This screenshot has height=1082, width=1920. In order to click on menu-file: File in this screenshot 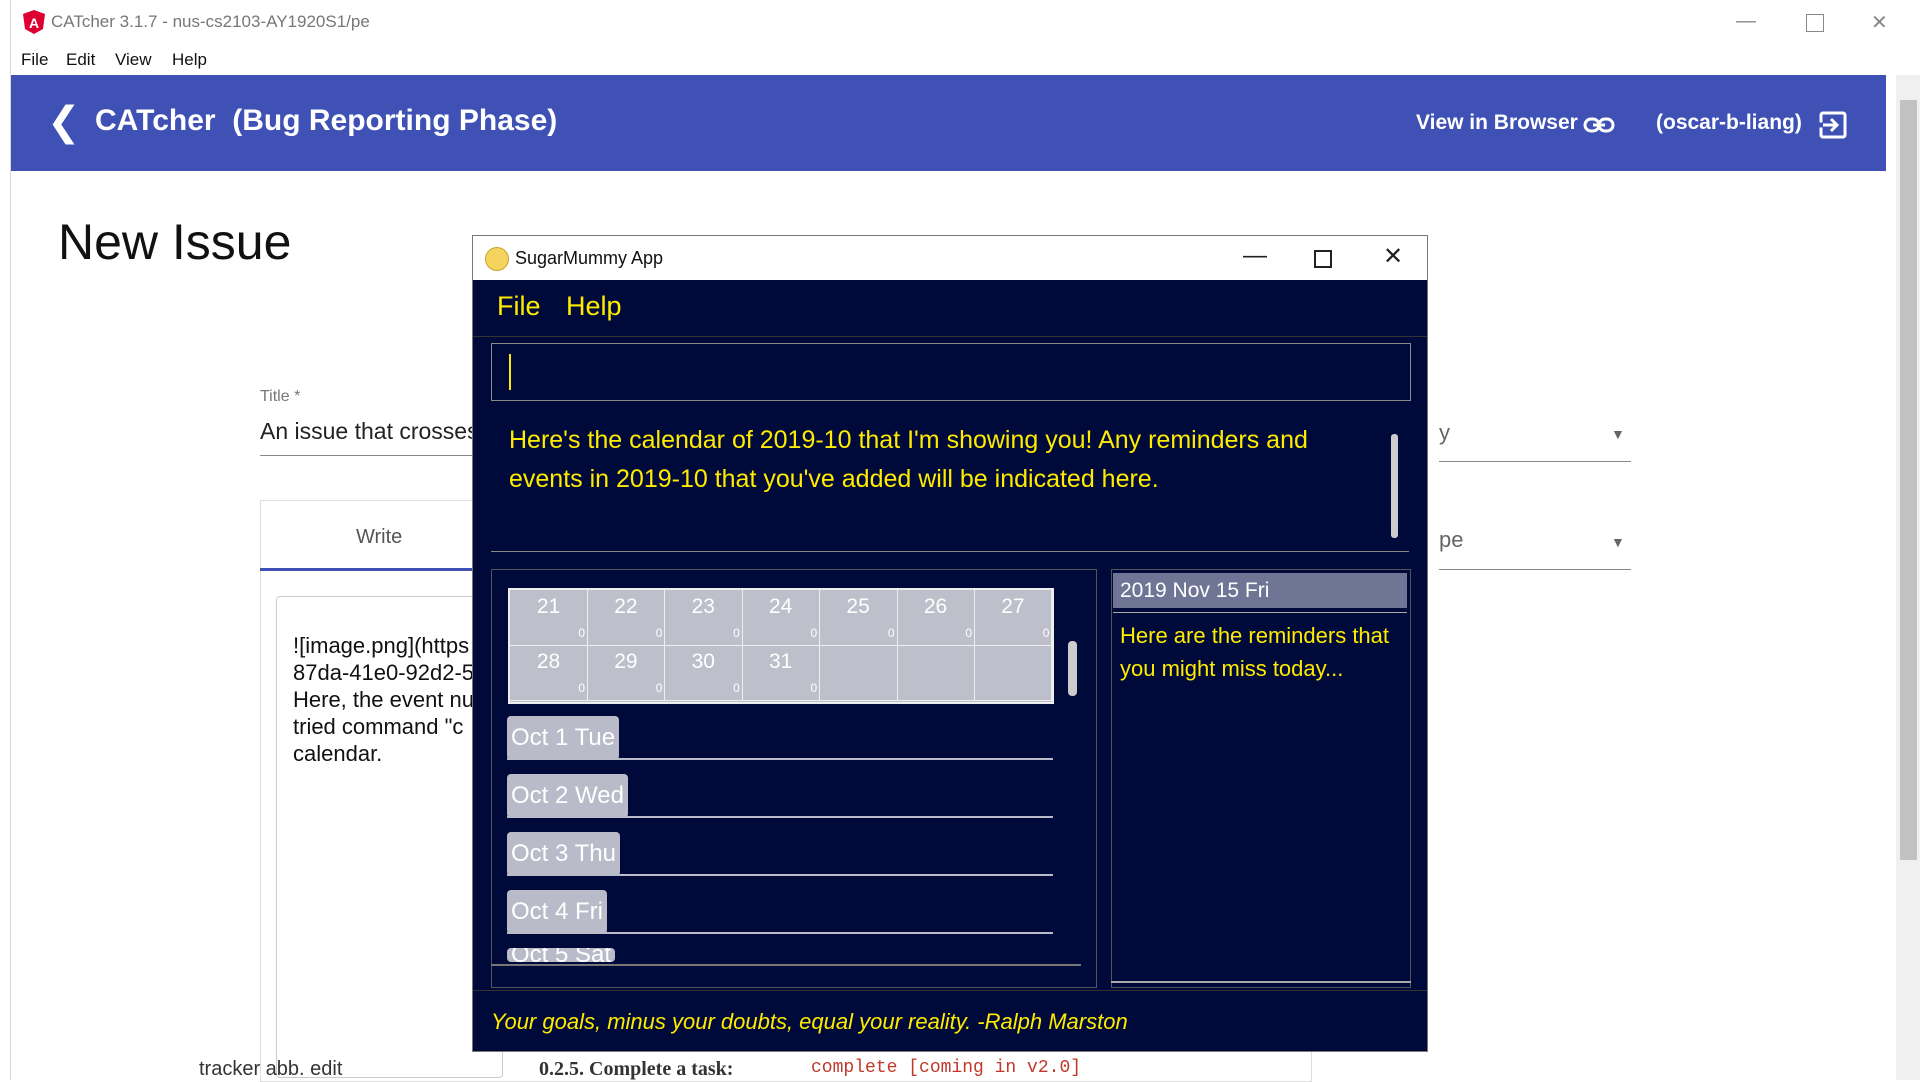, I will do `click(34, 60)`.